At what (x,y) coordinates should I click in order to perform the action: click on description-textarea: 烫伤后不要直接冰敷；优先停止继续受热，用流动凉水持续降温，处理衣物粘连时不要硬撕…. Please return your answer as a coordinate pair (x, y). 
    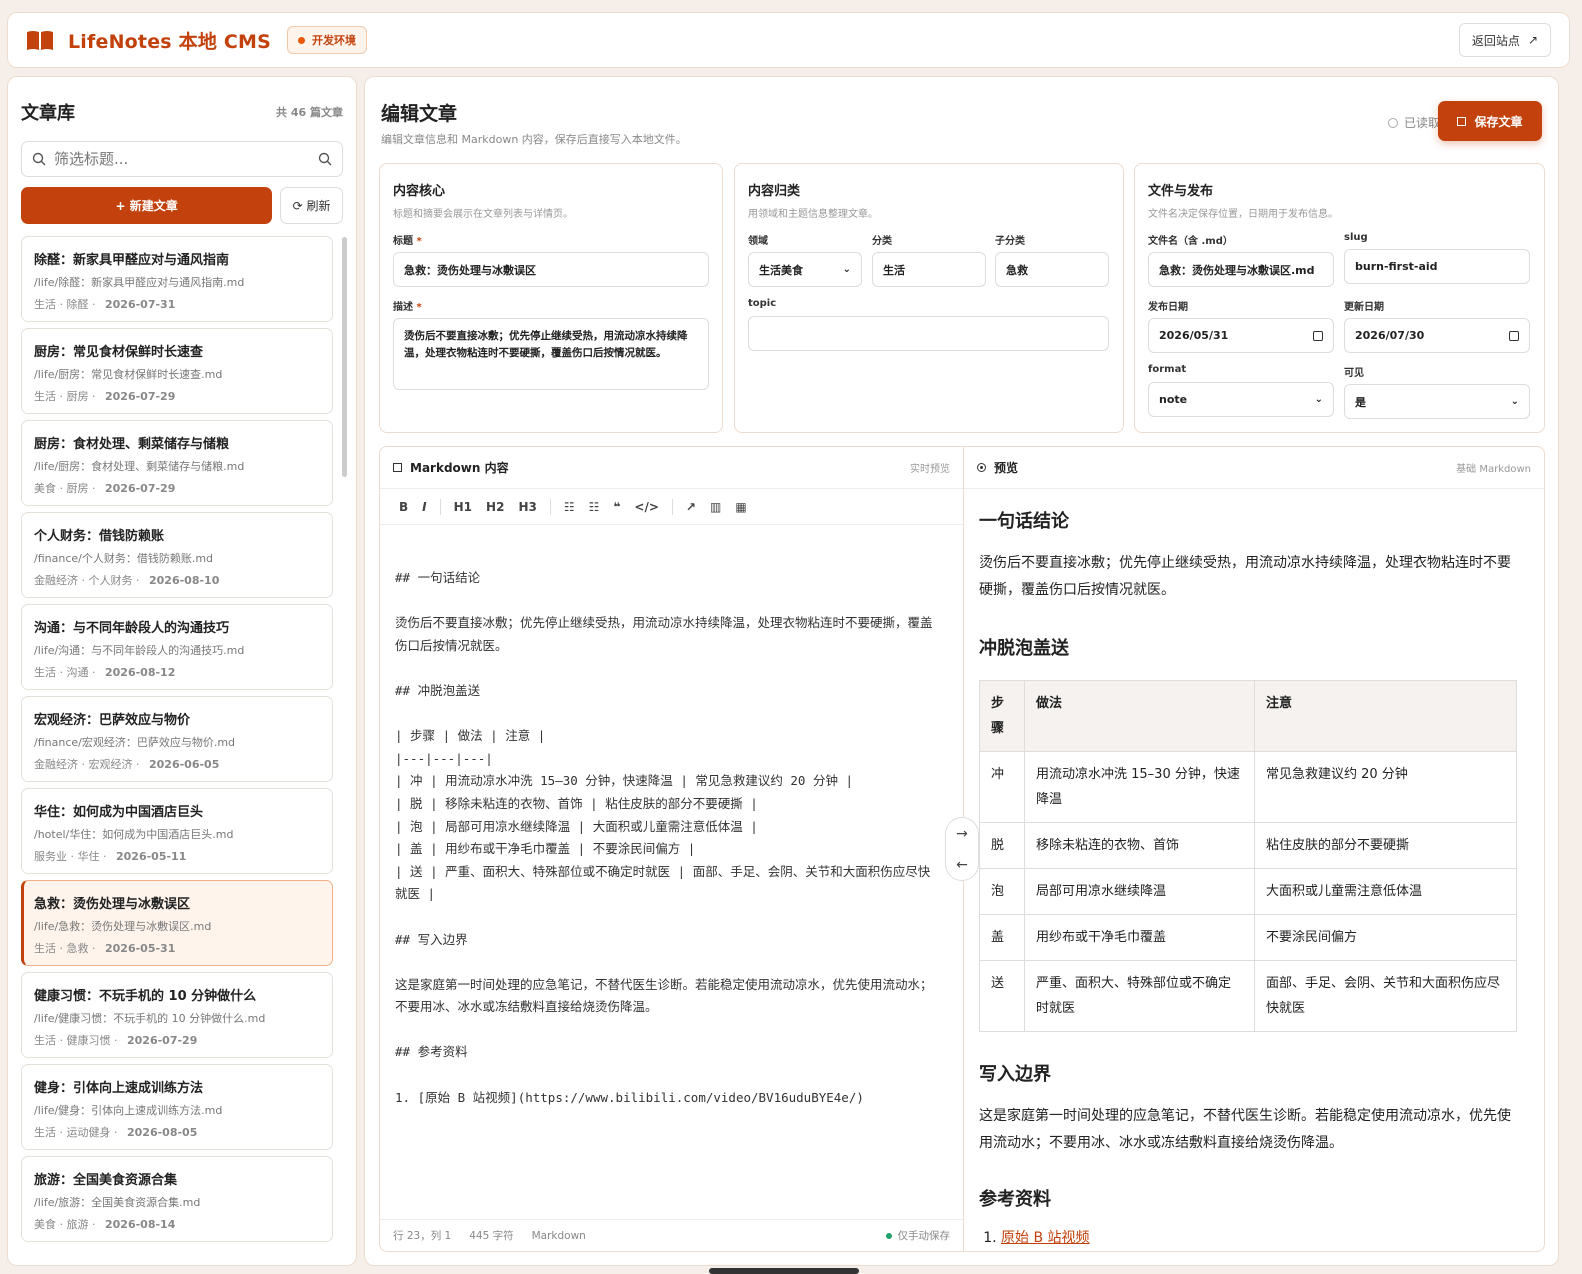
    Looking at the image, I should click on (551, 354).